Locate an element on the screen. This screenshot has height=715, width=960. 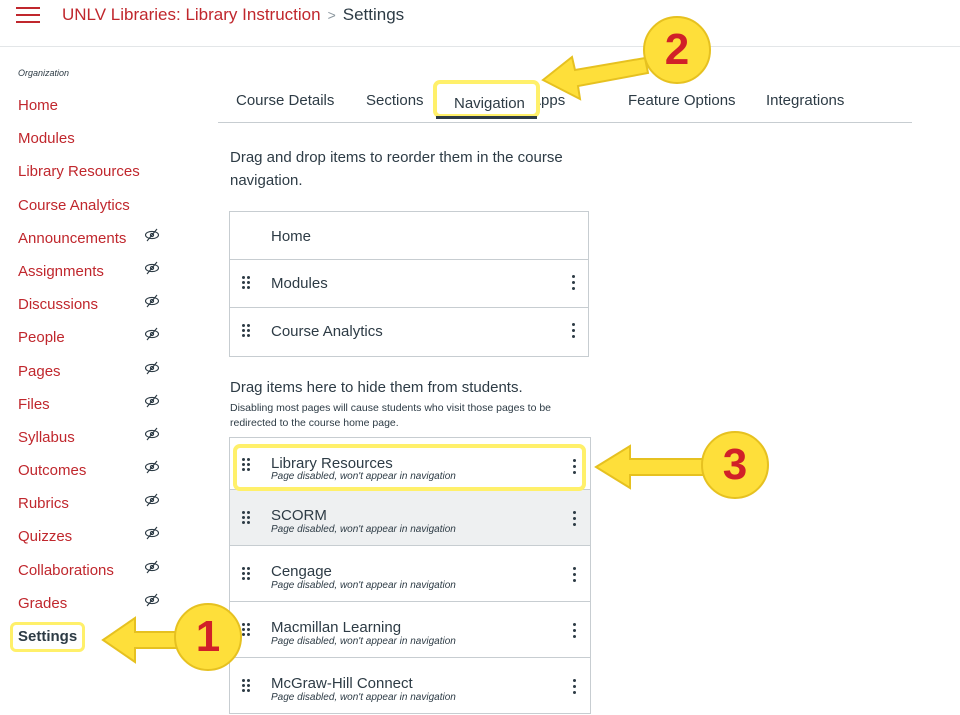
arrow-3-icon is located at coordinates (650, 467).